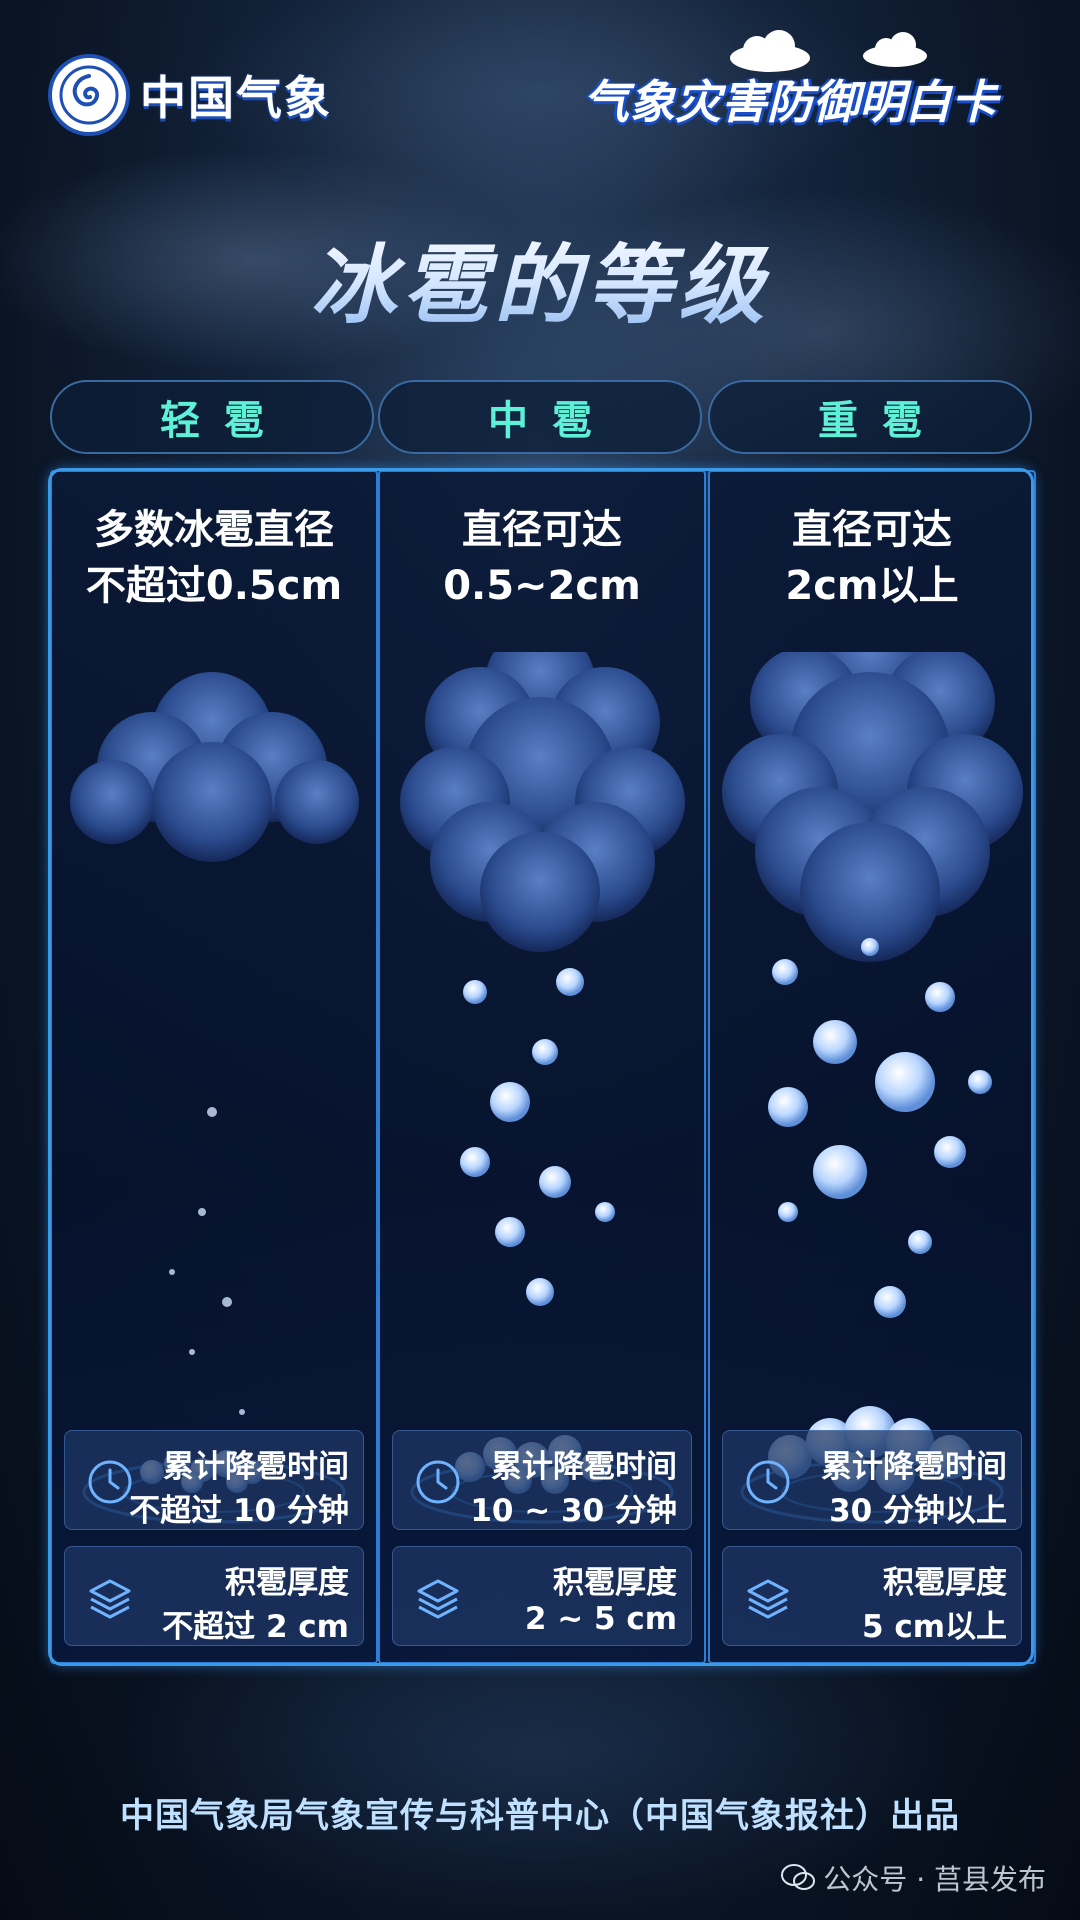 Image resolution: width=1080 pixels, height=1920 pixels. I want to click on depth-value: 5 cm以上, so click(934, 1627).